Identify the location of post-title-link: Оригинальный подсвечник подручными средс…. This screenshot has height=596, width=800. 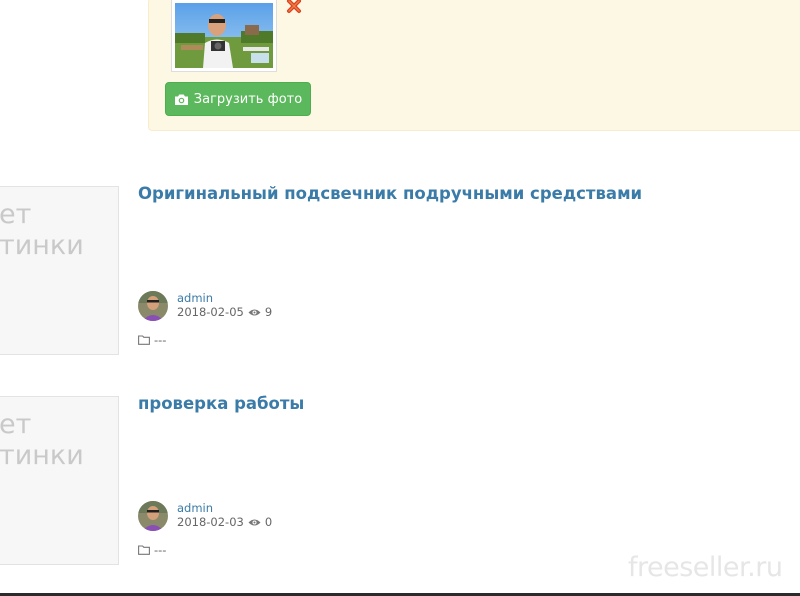
(390, 193).